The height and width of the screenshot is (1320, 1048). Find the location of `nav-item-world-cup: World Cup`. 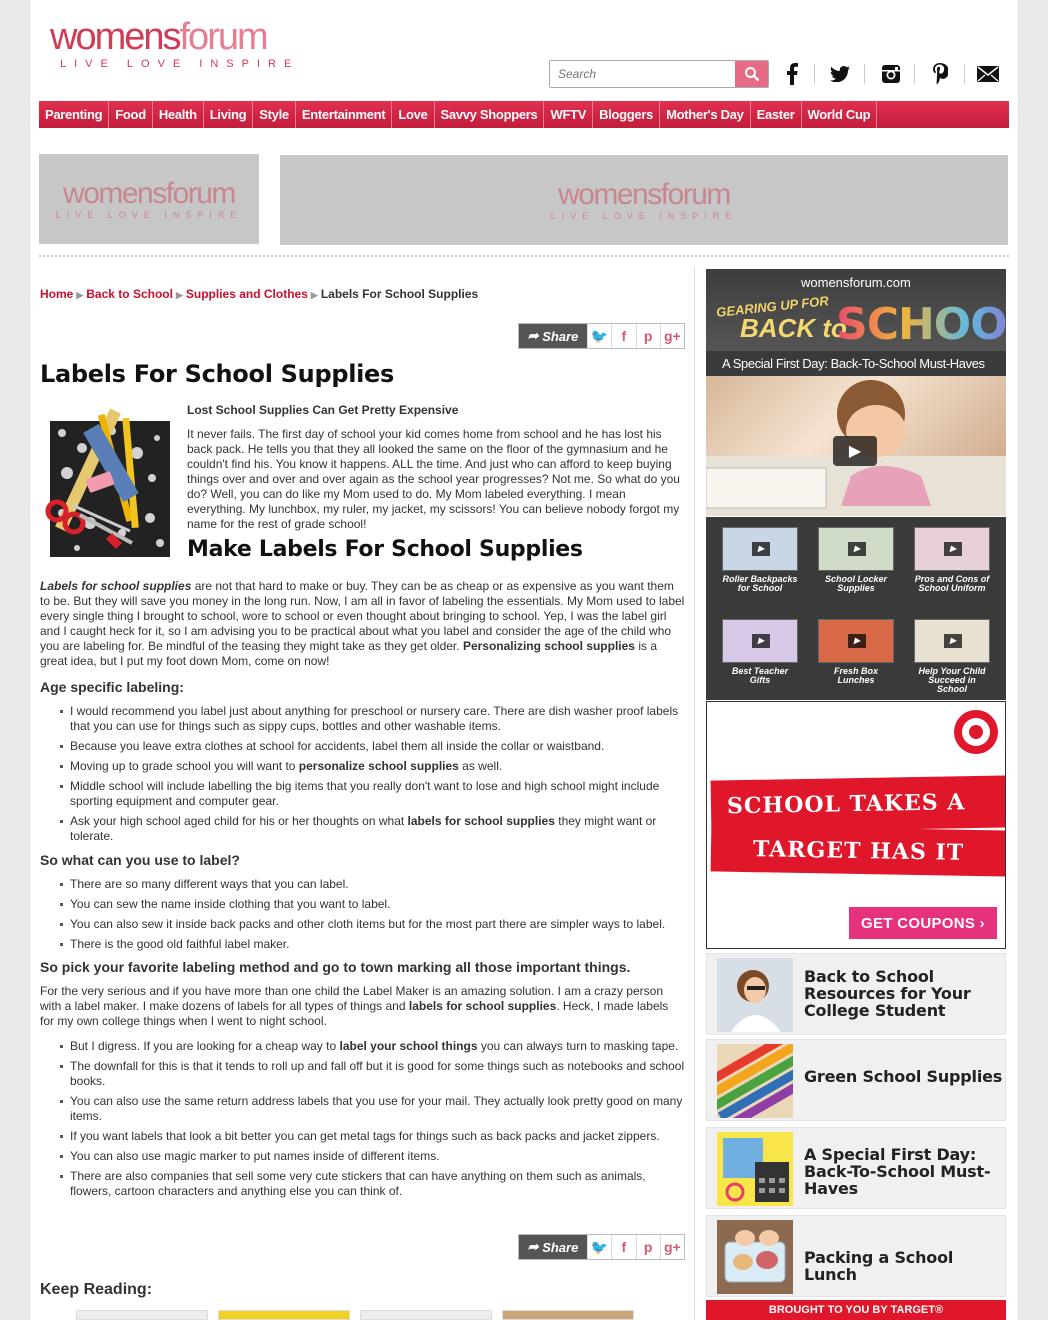

nav-item-world-cup: World Cup is located at coordinates (840, 114).